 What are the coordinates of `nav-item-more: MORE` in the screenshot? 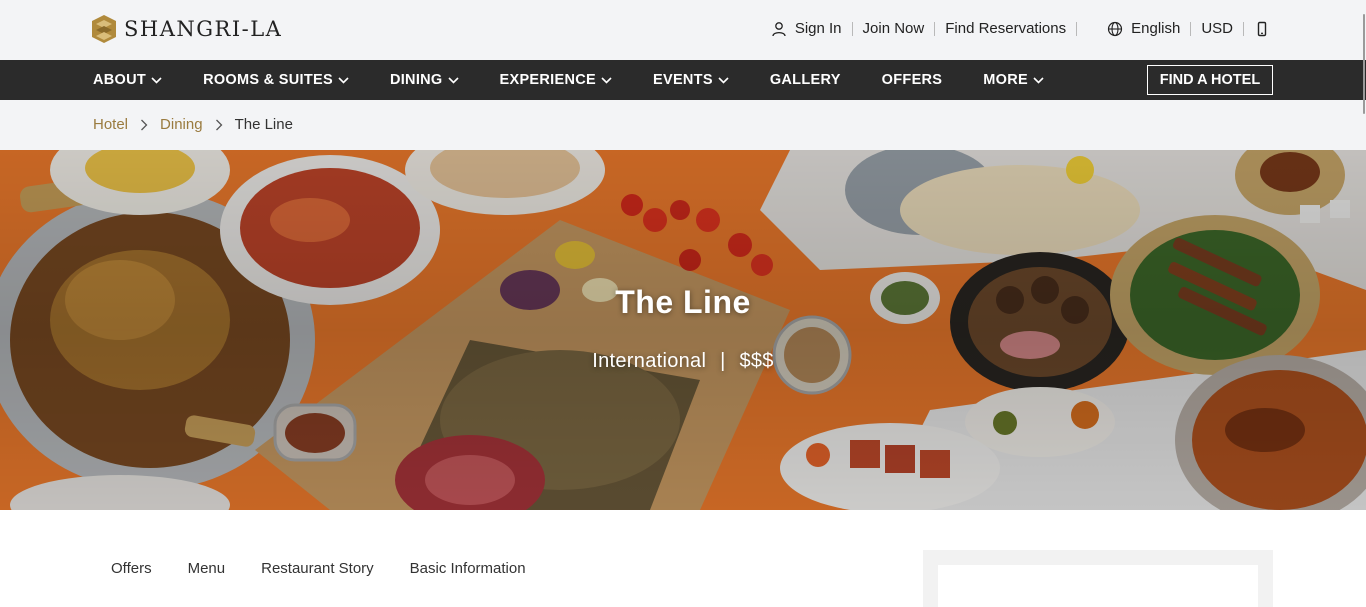 It's located at (1013, 80).